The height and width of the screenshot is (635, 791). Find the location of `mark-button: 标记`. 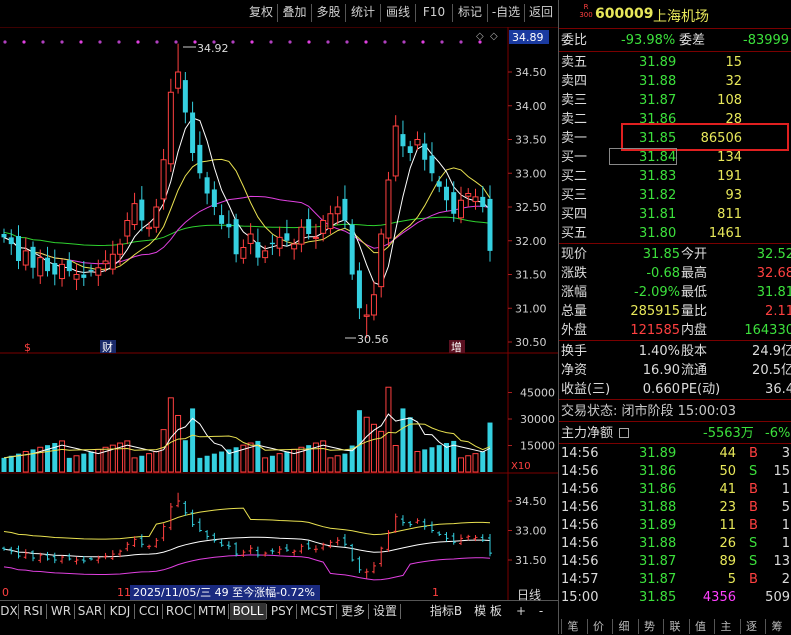

mark-button: 标记 is located at coordinates (470, 12).